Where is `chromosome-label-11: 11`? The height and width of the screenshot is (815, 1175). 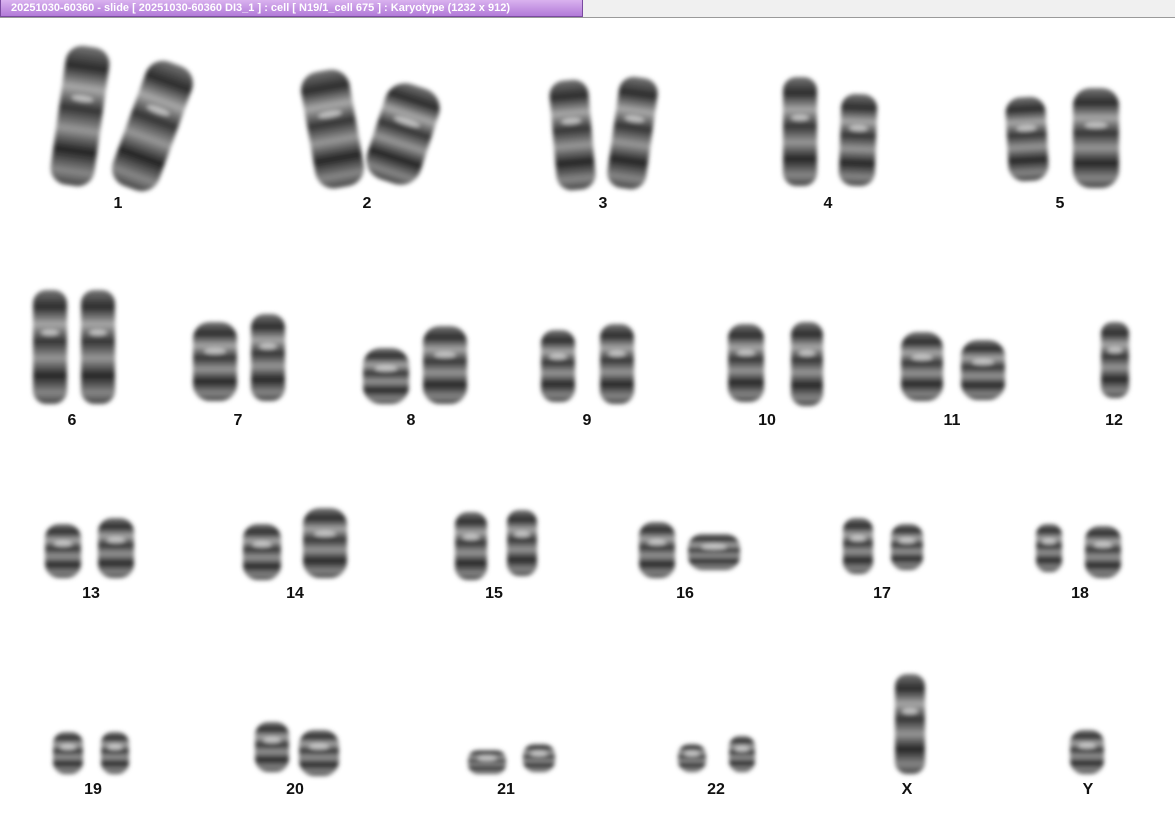
chromosome-label-11: 11 is located at coordinates (952, 420).